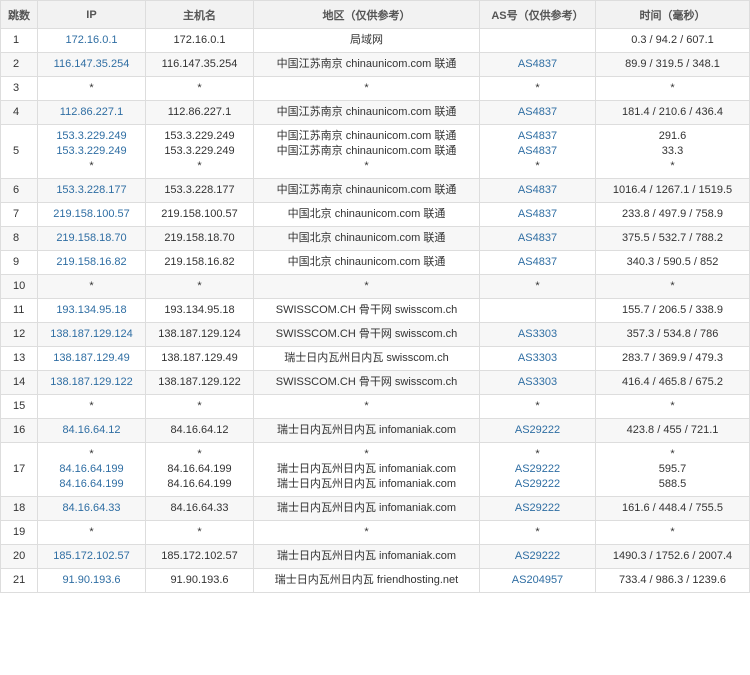 Image resolution: width=750 pixels, height=675 pixels. What do you see at coordinates (366, 358) in the screenshot?
I see `region-text: 瑞士日内瓦州日内瓦 swisscom.ch` at bounding box center [366, 358].